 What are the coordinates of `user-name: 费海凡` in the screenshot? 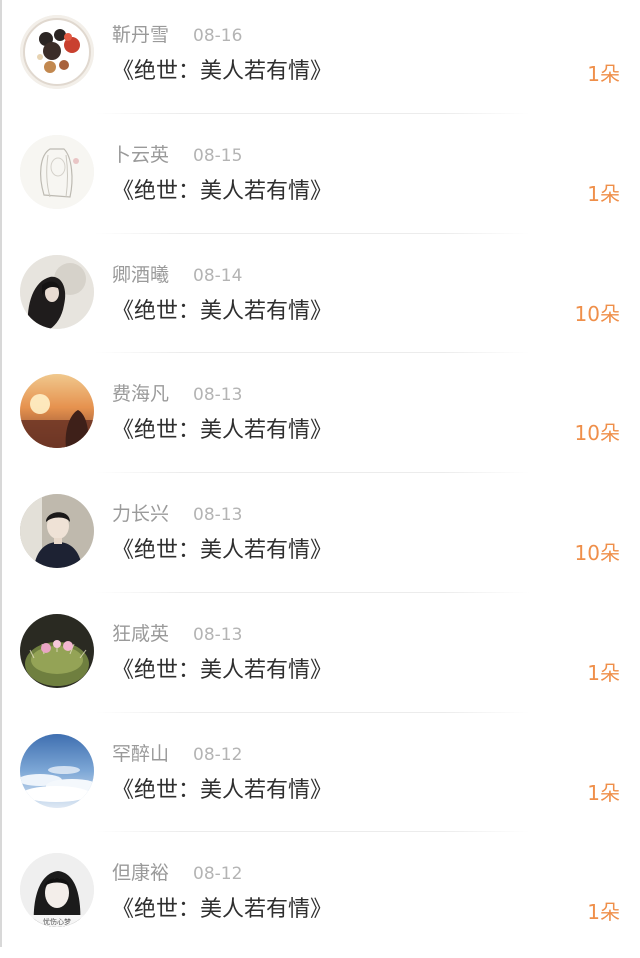 It's located at (141, 394).